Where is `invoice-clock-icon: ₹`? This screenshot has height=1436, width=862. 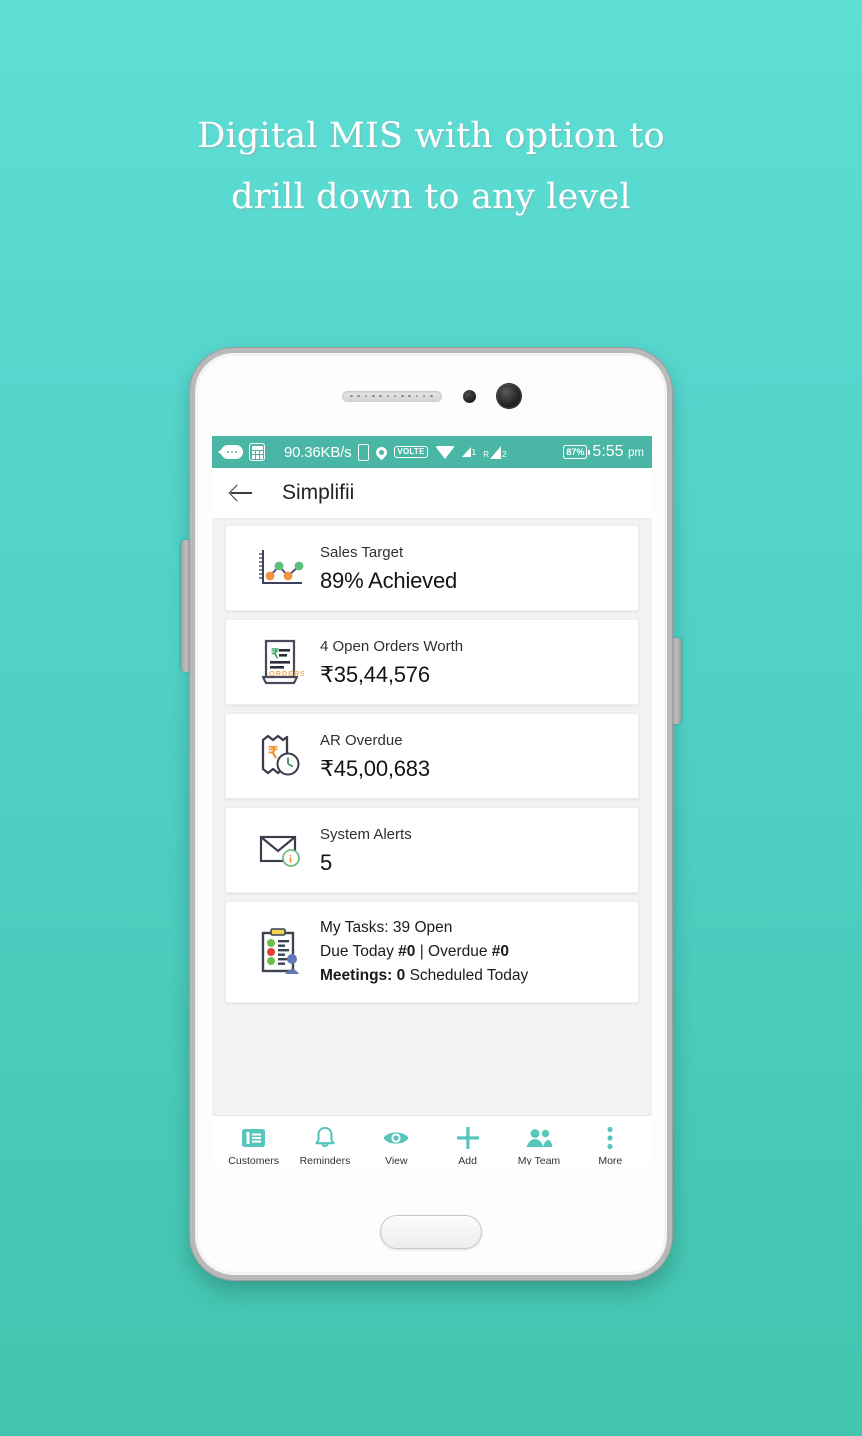
invoice-clock-icon: ₹ is located at coordinates (281, 756).